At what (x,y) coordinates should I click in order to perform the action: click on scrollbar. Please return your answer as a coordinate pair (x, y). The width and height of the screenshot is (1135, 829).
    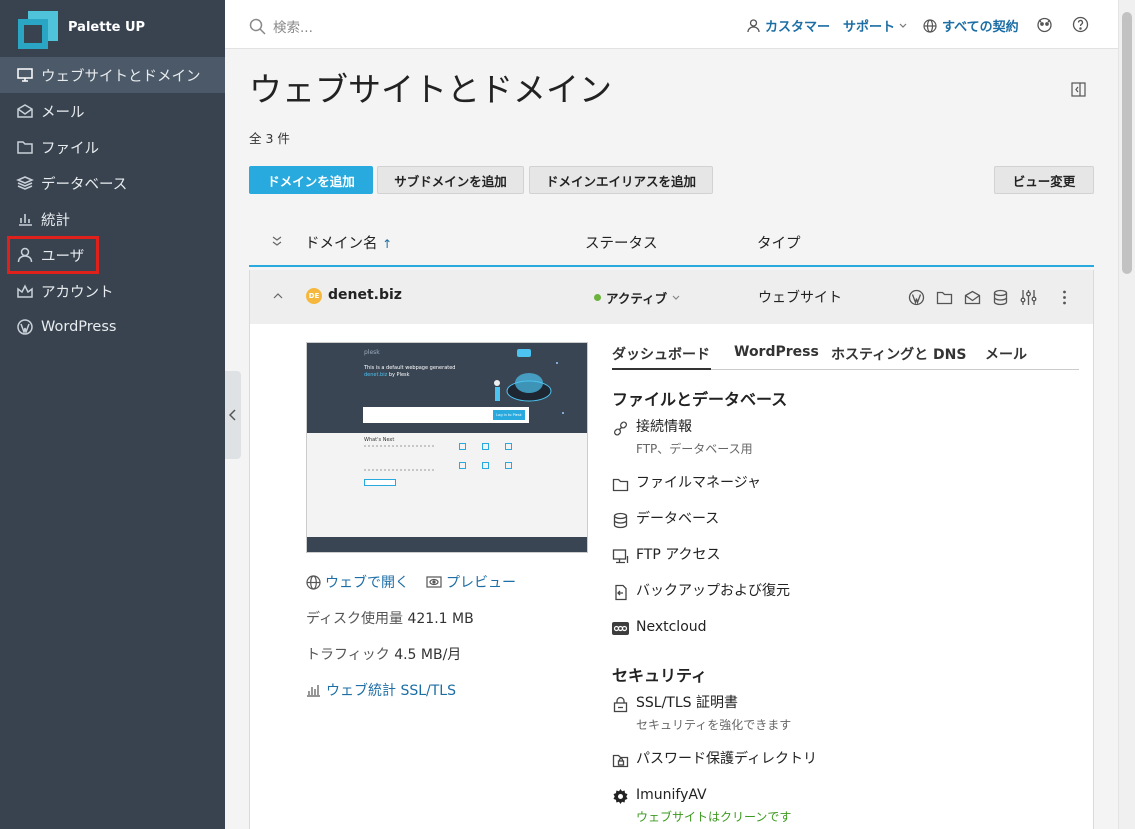
    Looking at the image, I should click on (1126, 414).